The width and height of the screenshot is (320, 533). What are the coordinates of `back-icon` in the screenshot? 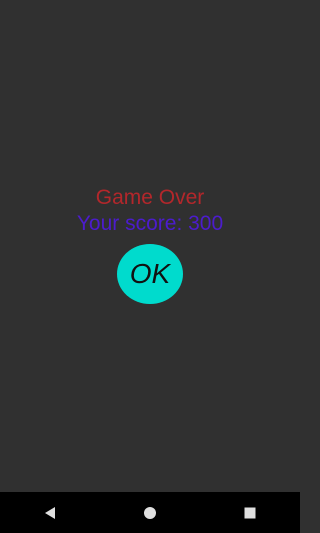 It's located at (50, 512).